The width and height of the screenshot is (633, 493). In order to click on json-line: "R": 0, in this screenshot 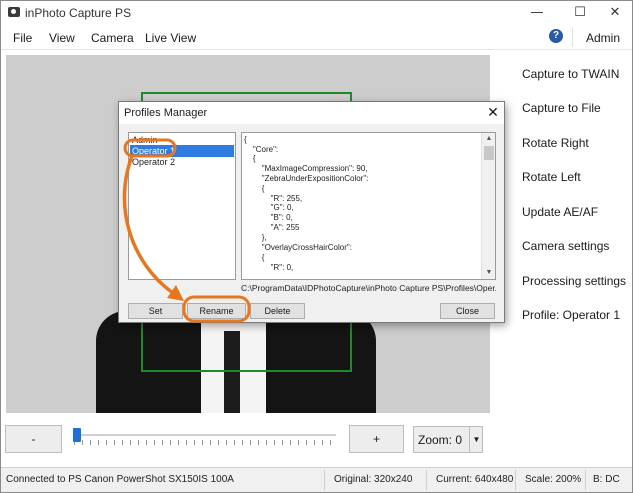, I will do `click(269, 267)`.